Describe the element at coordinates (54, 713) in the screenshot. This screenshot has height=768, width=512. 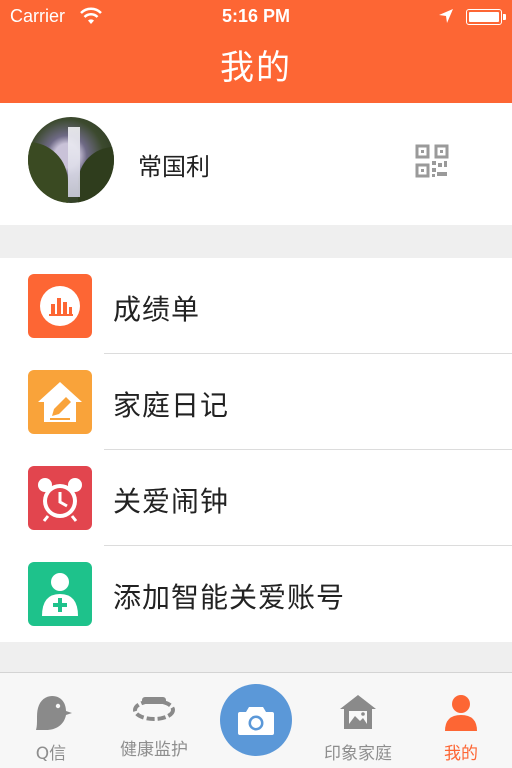
I see `bird-chat-icon` at that location.